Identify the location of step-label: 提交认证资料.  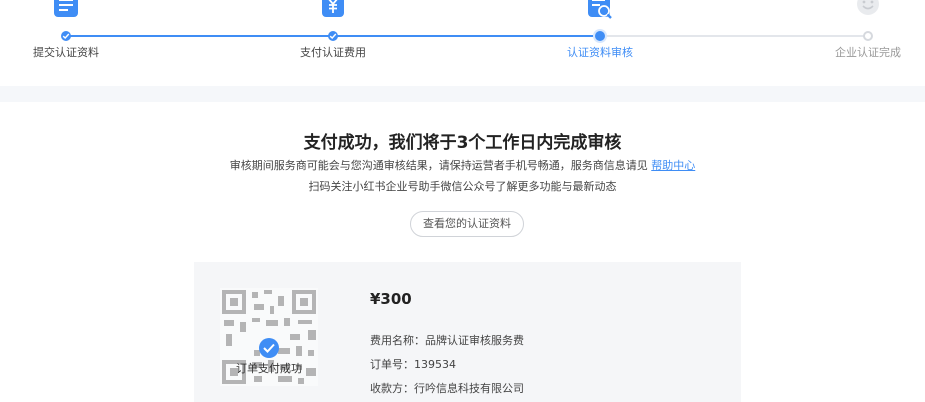
(66, 52).